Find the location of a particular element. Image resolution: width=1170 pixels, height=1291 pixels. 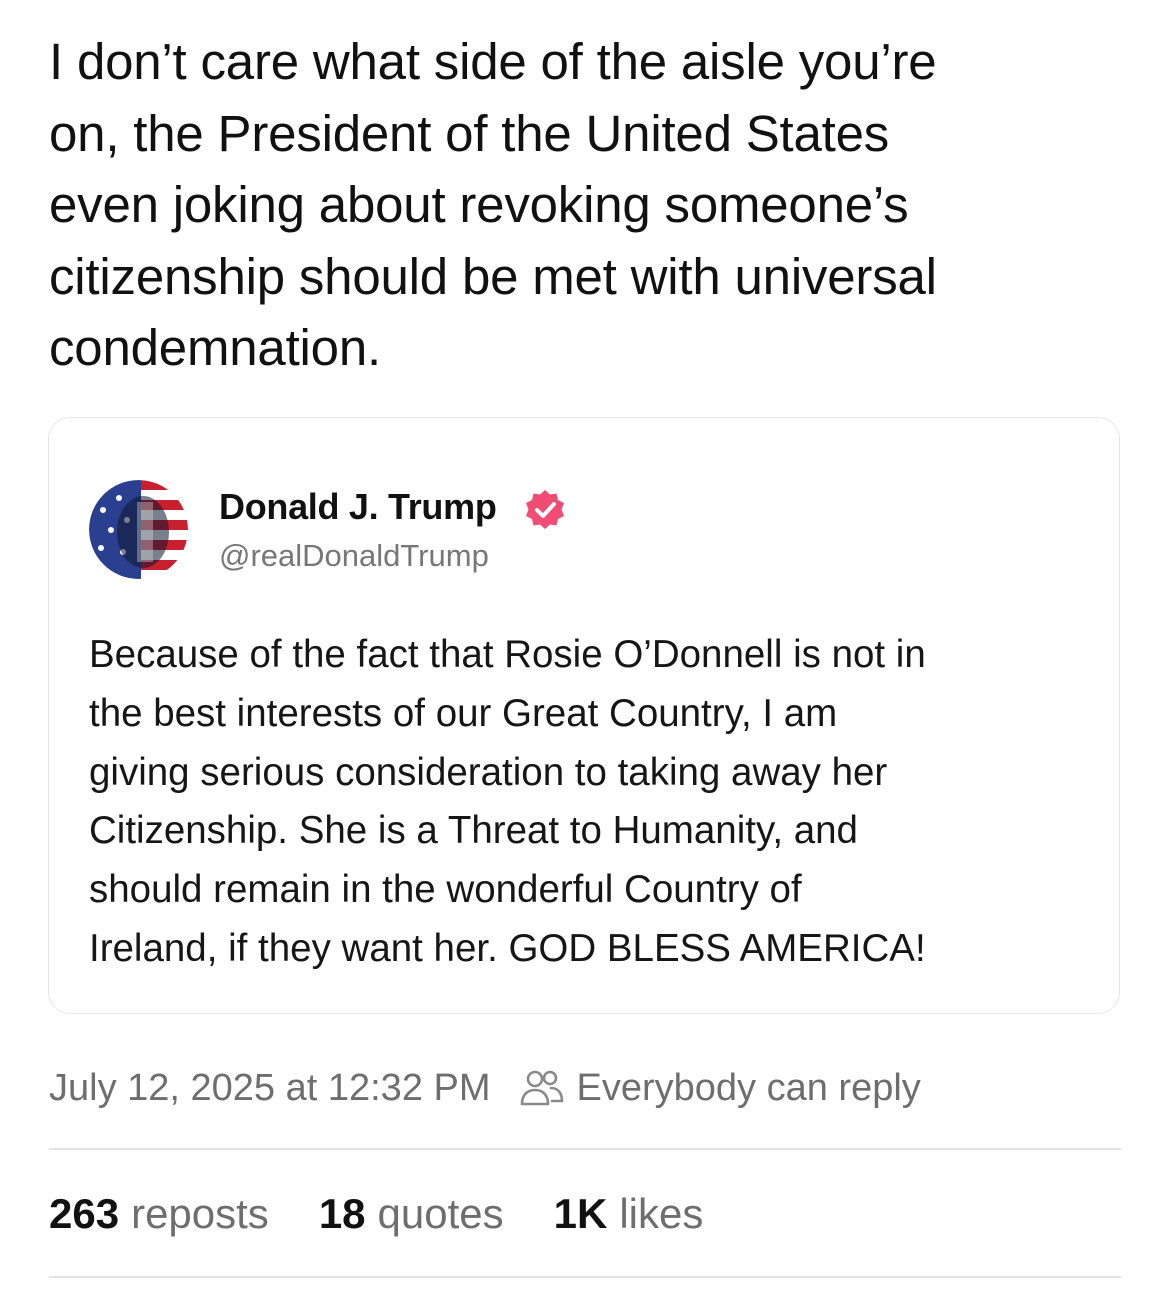

quotes-stat: 18 quotes is located at coordinates (411, 1214).